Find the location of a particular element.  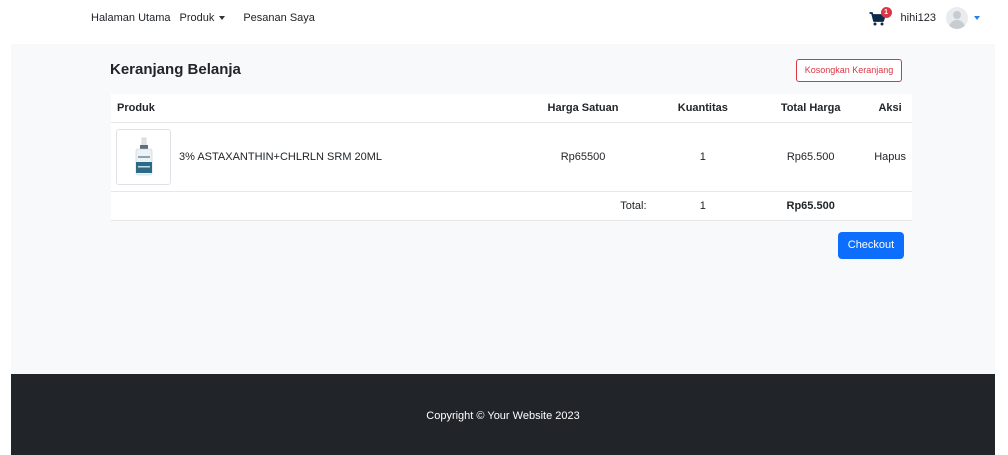

product-thumbnail is located at coordinates (143, 157).